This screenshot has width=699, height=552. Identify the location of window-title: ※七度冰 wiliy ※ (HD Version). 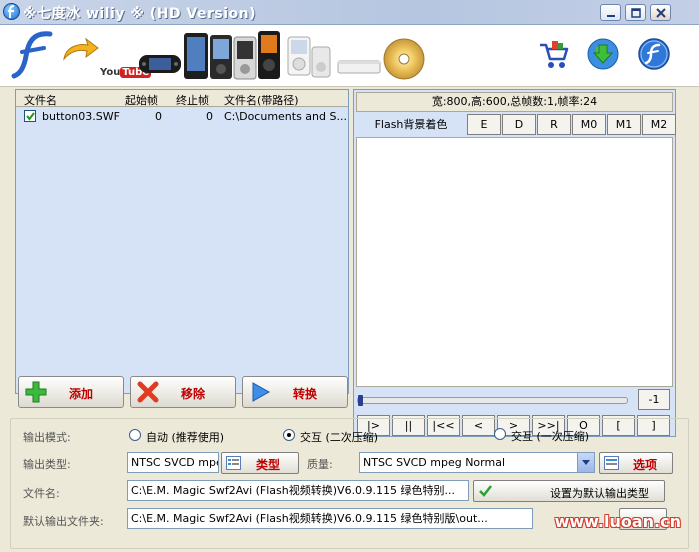
(139, 14).